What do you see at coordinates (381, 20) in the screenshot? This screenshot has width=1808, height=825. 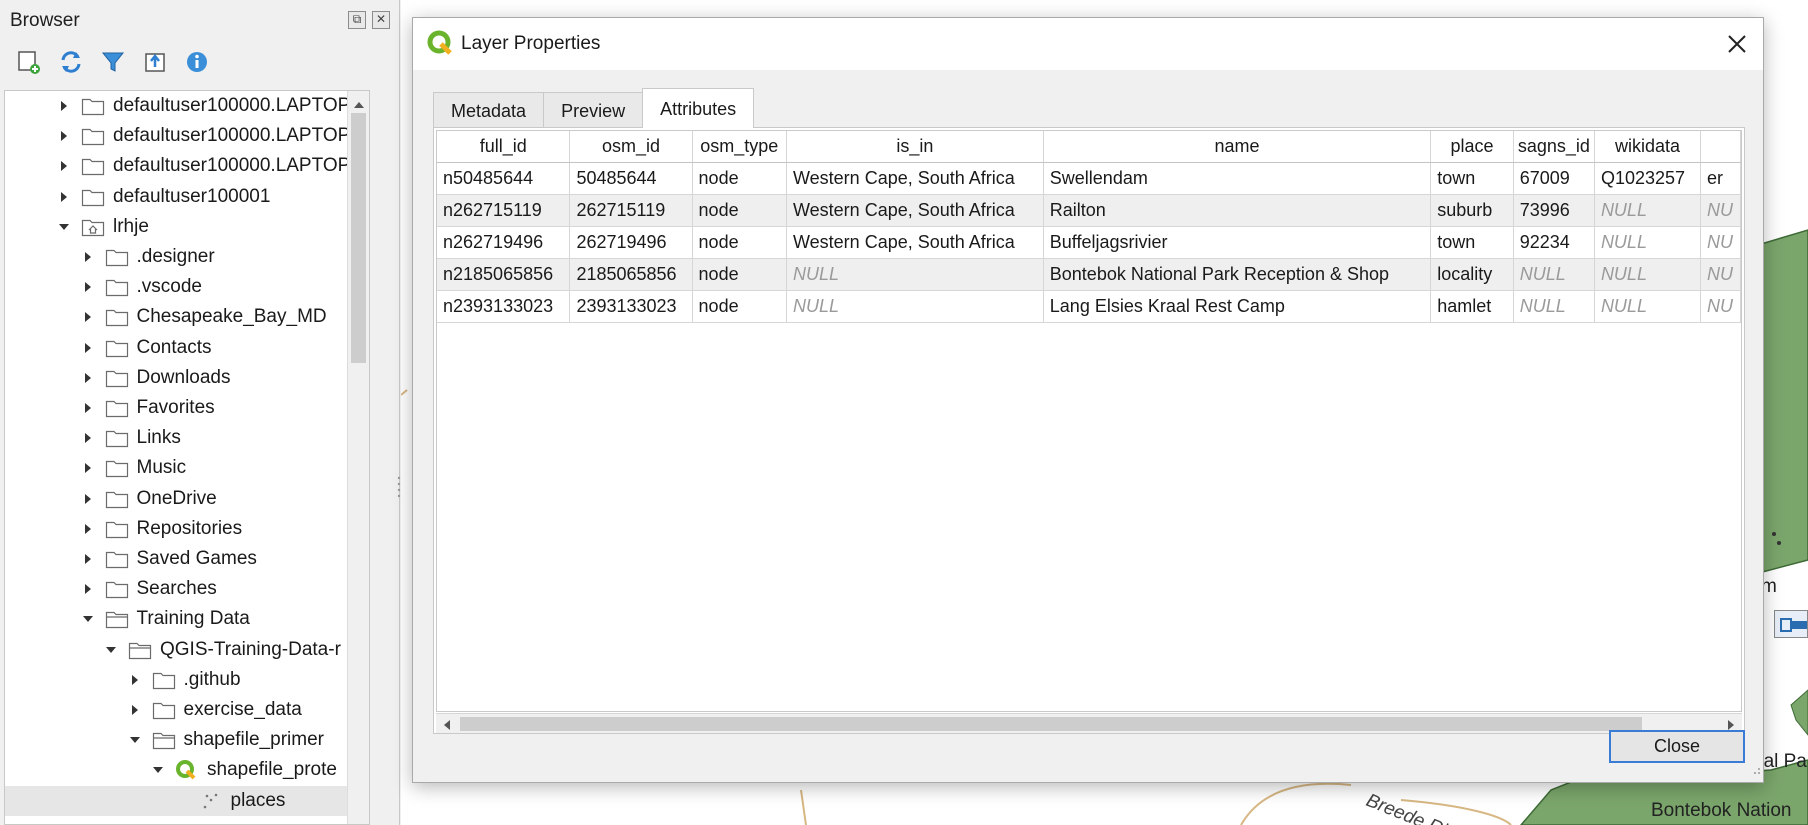 I see `close-icon: ✕` at bounding box center [381, 20].